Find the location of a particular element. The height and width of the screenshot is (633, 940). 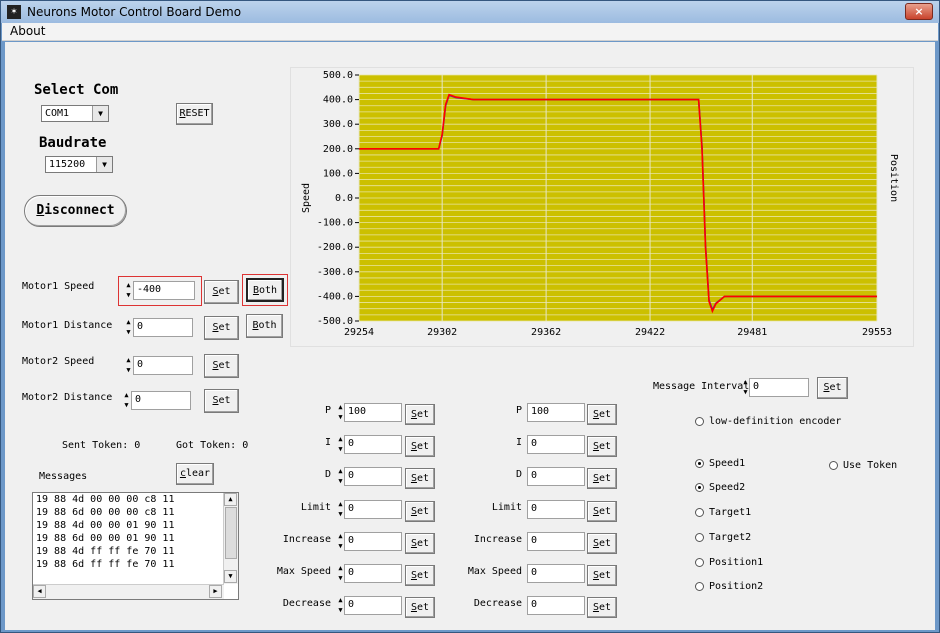

motor2-distance-set-button: Set is located at coordinates (221, 401).